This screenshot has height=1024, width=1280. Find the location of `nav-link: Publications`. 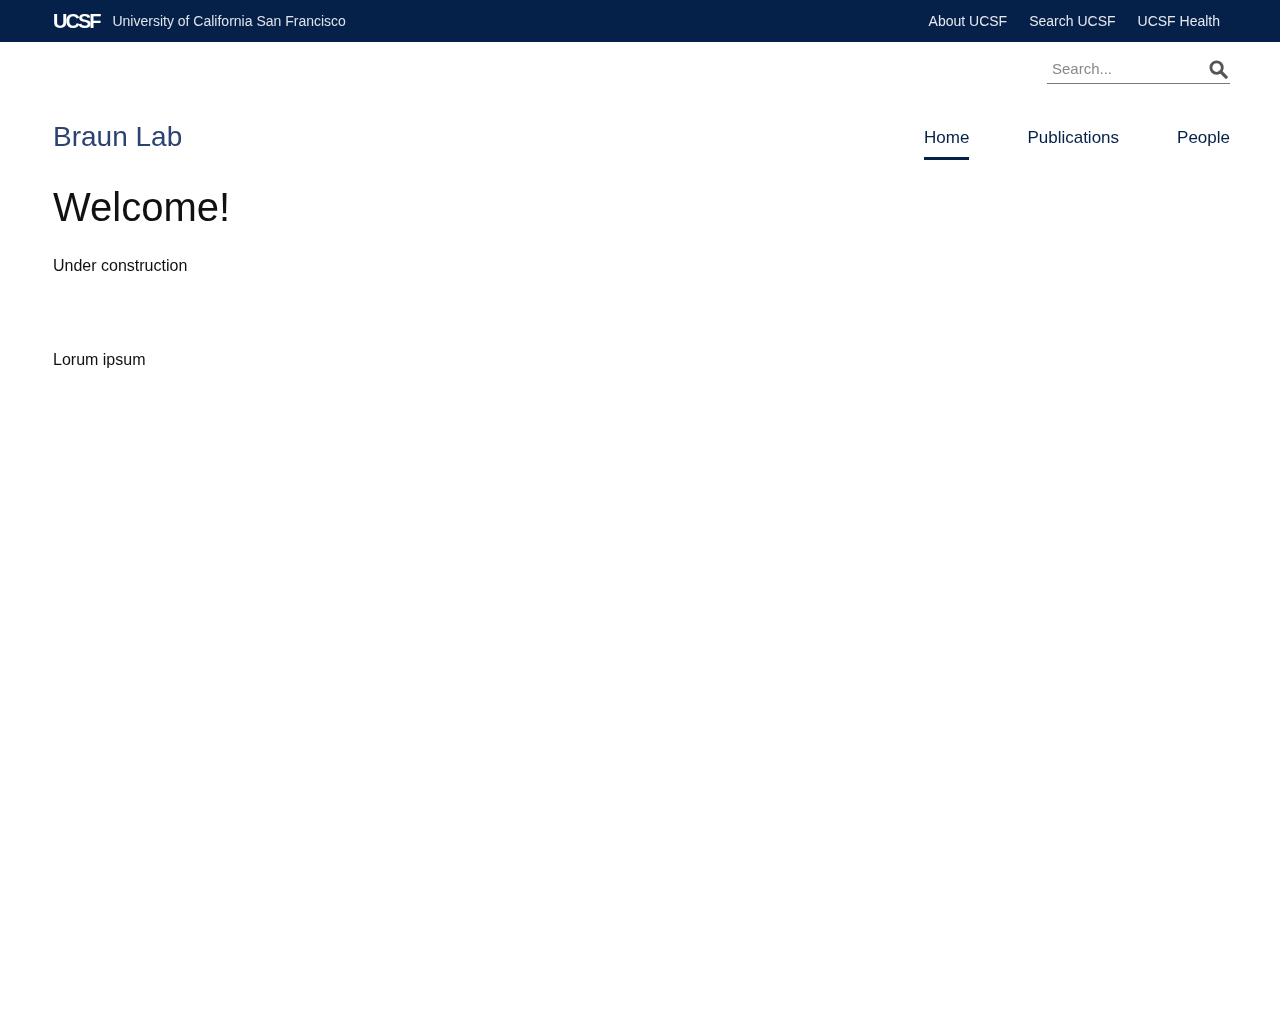

nav-link: Publications is located at coordinates (1073, 142).